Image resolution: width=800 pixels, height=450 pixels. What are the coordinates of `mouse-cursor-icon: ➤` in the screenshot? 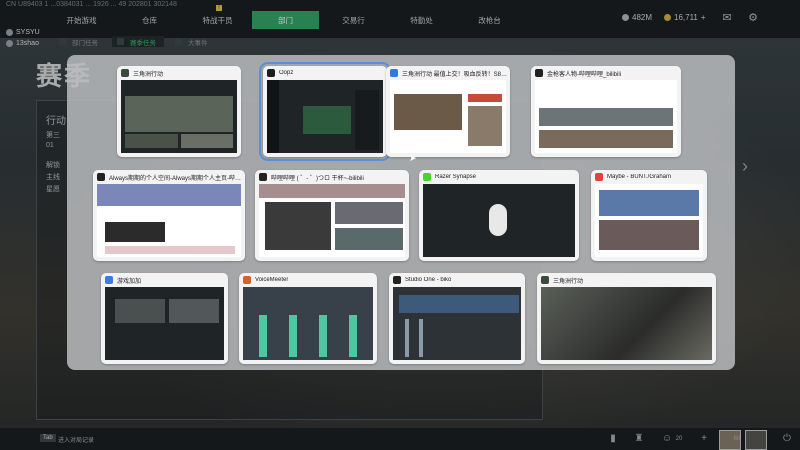 It's located at (413, 158).